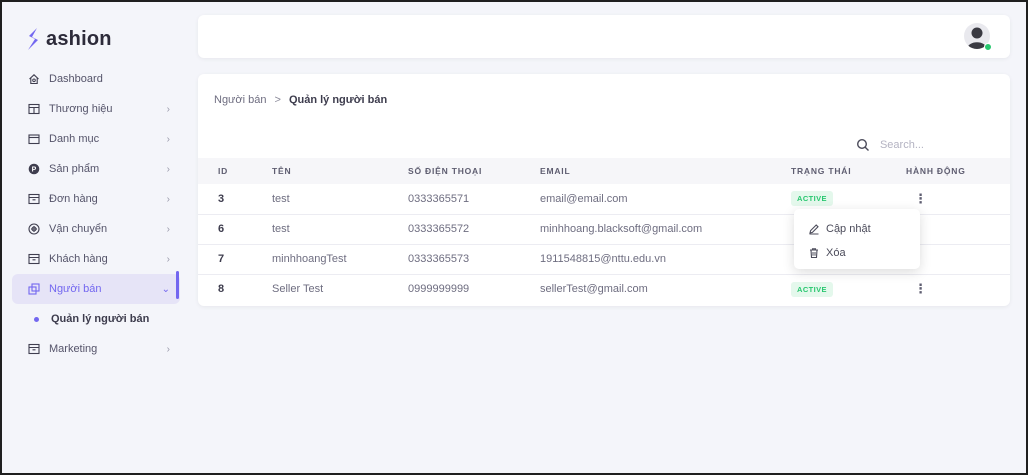 Image resolution: width=1028 pixels, height=475 pixels. I want to click on active-indicator, so click(177, 285).